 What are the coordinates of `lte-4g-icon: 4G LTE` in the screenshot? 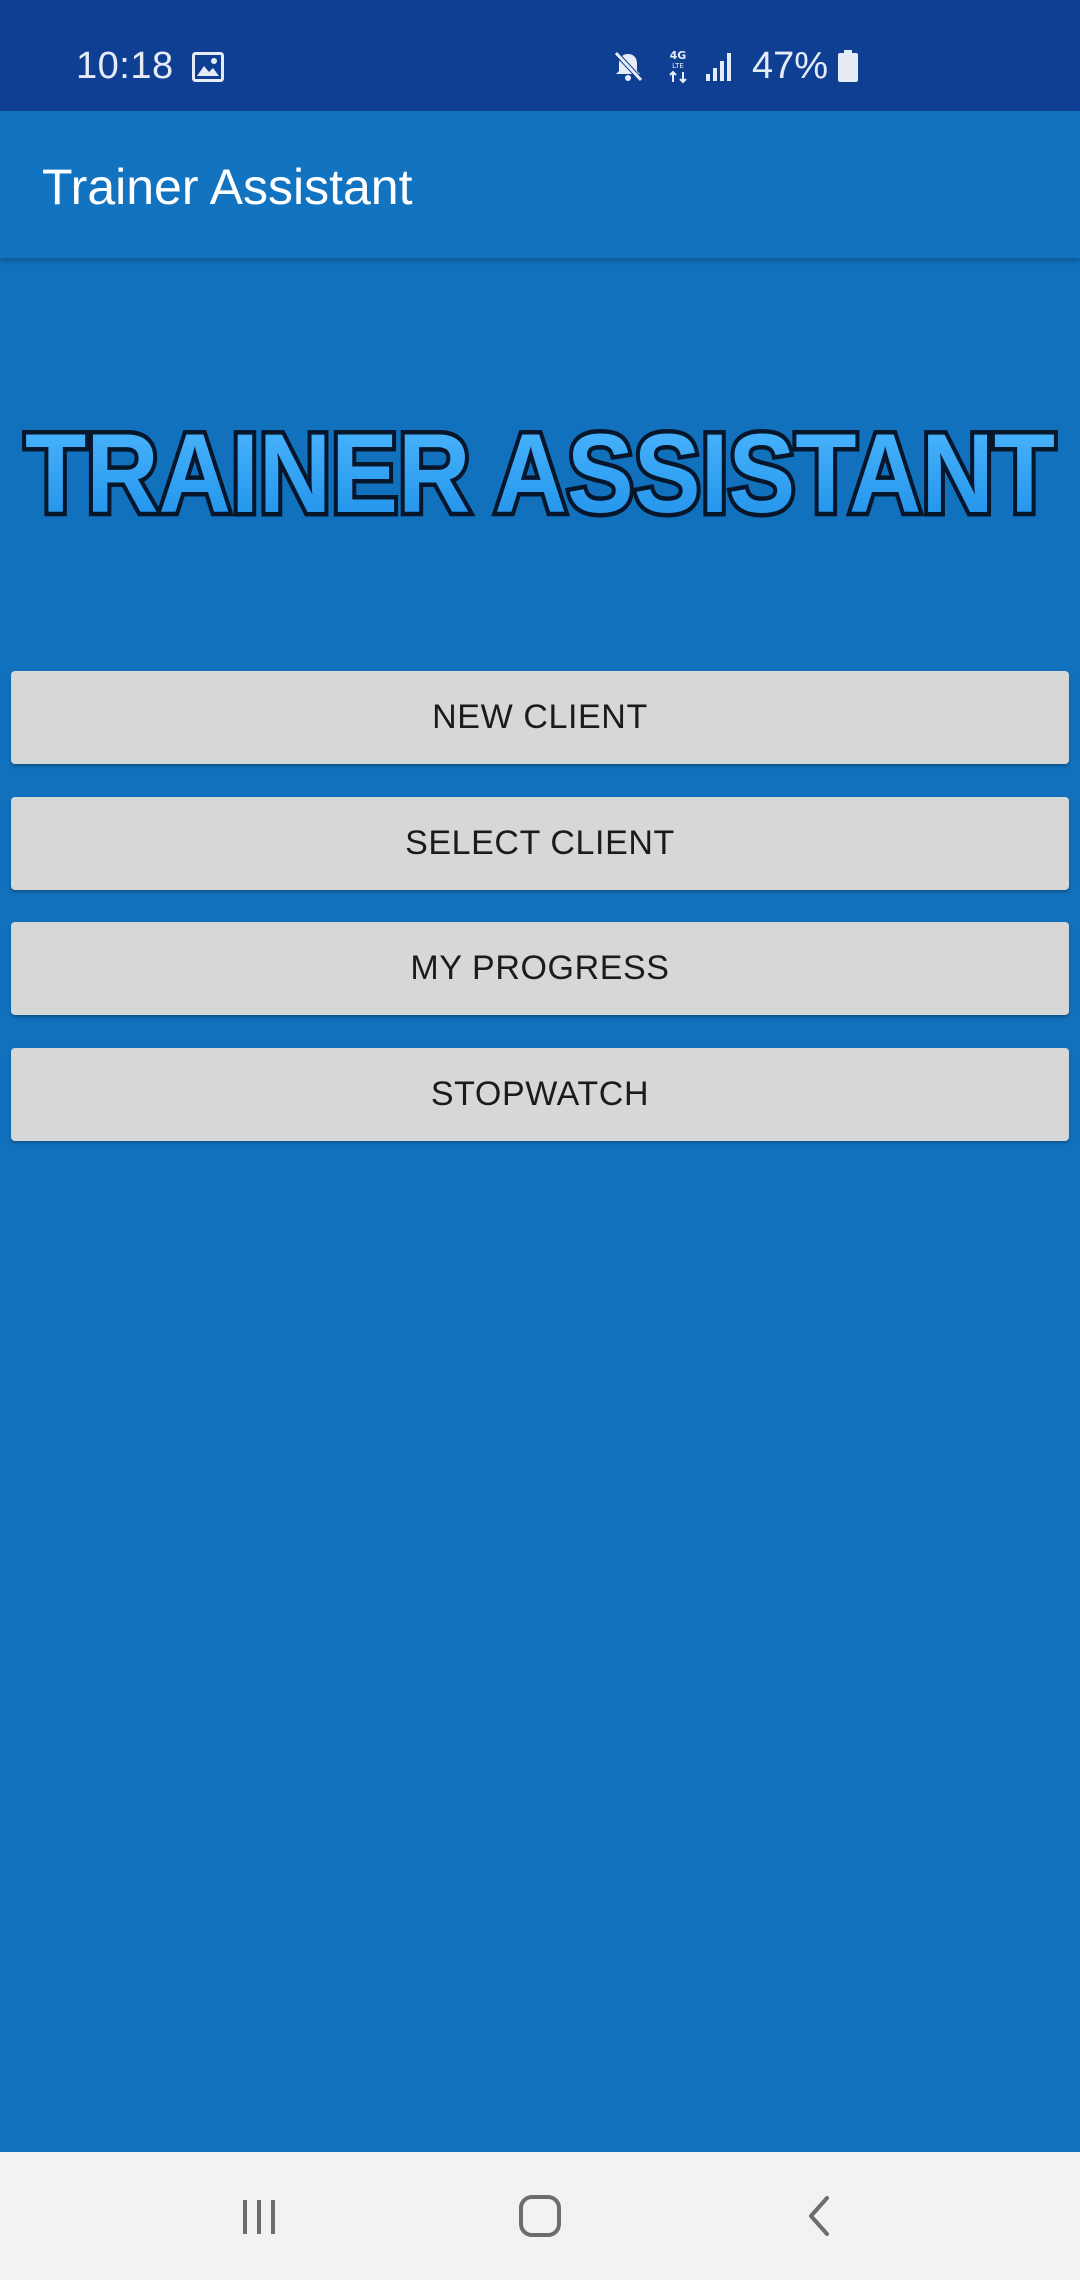 It's located at (678, 66).